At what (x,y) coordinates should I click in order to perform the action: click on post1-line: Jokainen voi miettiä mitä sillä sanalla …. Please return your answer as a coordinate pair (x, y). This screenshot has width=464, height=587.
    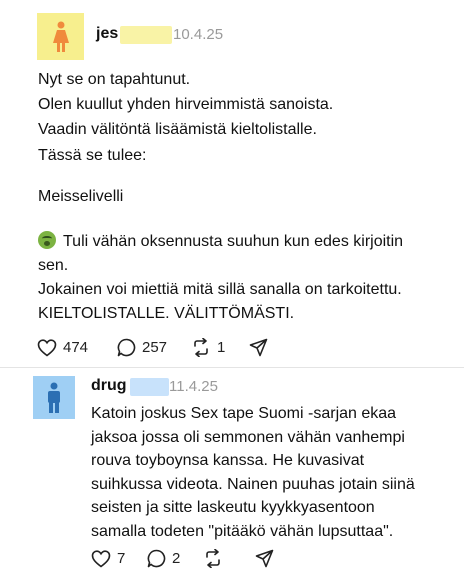
    Looking at the image, I should click on (220, 289).